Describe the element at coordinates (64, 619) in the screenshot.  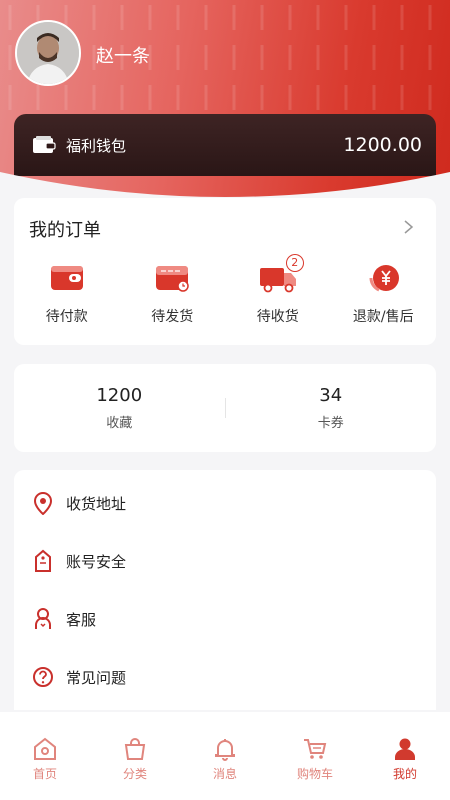
I see `menu-item-customer-service: 客服` at that location.